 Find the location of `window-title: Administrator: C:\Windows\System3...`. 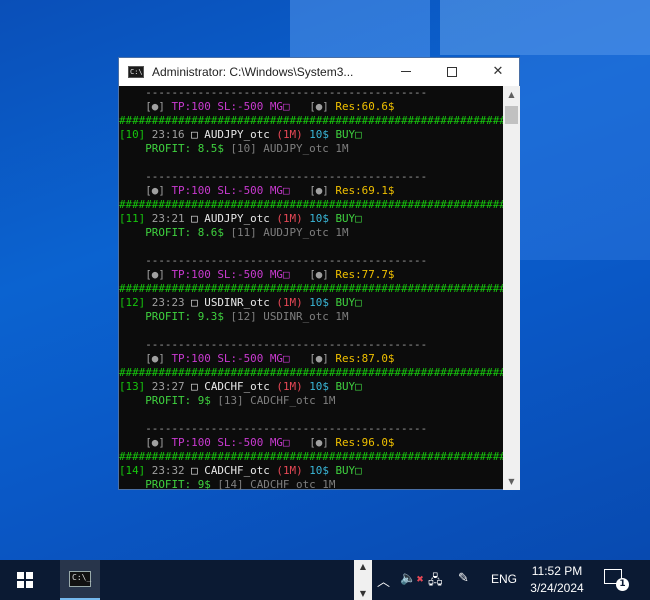

window-title: Administrator: C:\Windows\System3... is located at coordinates (253, 72).